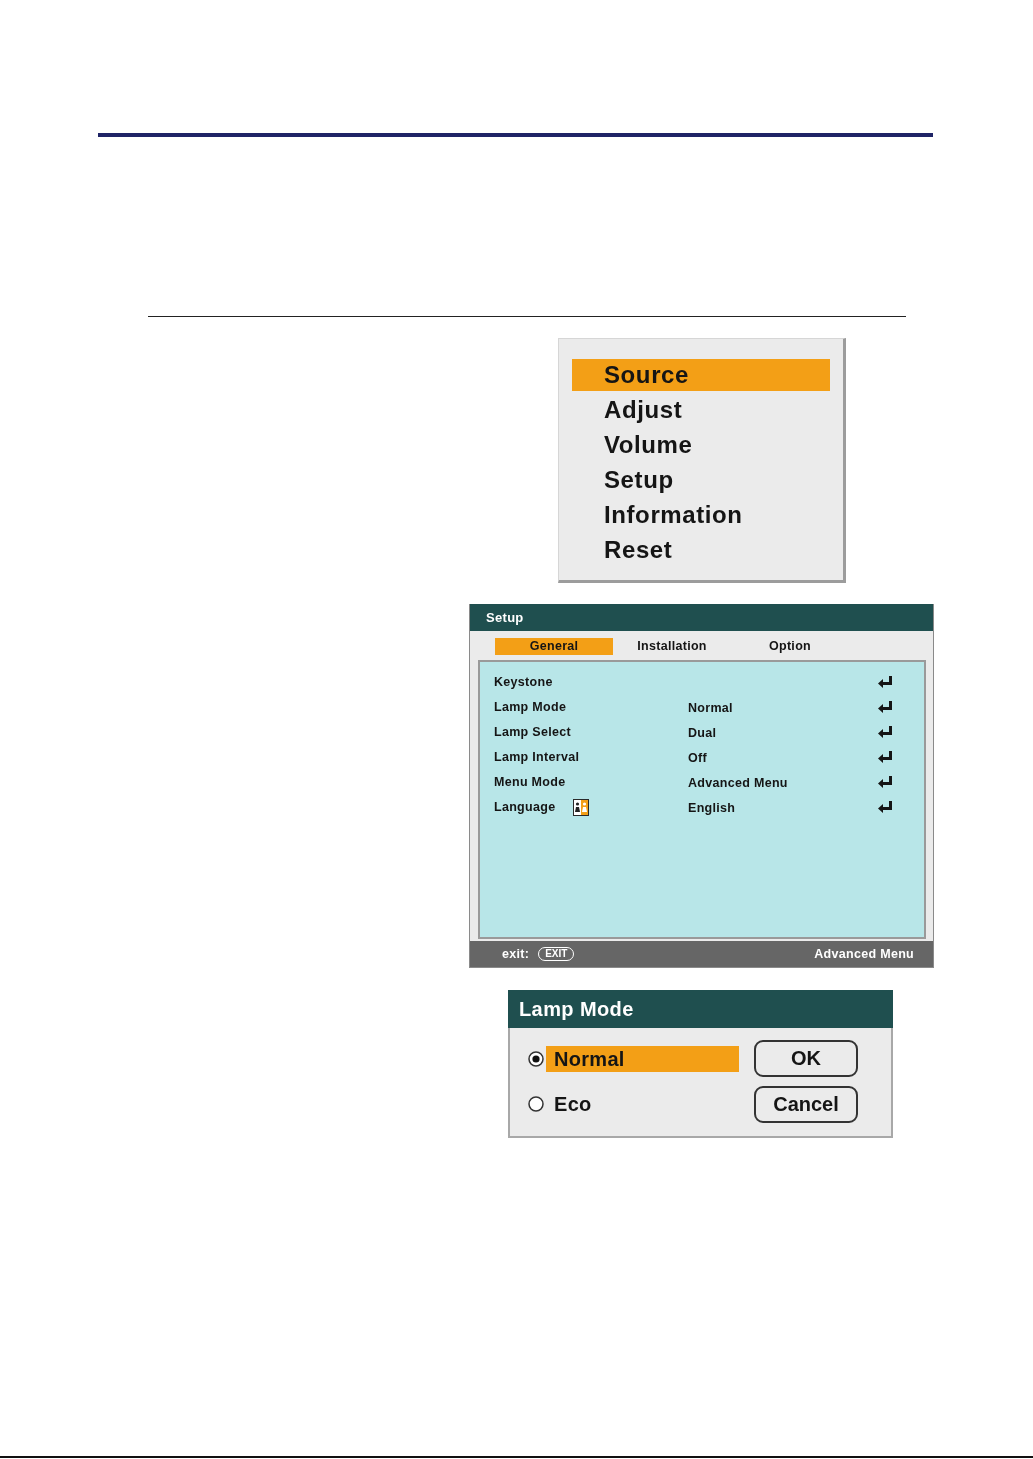 Image resolution: width=1033 pixels, height=1459 pixels. What do you see at coordinates (516, 954) in the screenshot?
I see `exit-label: exit:` at bounding box center [516, 954].